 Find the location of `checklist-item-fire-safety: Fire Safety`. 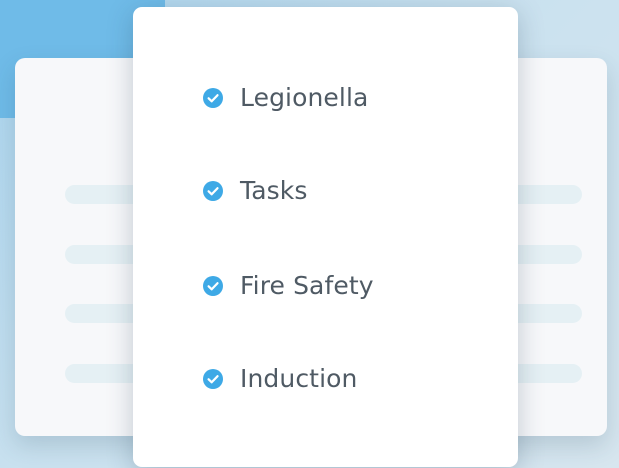

checklist-item-fire-safety: Fire Safety is located at coordinates (288, 285).